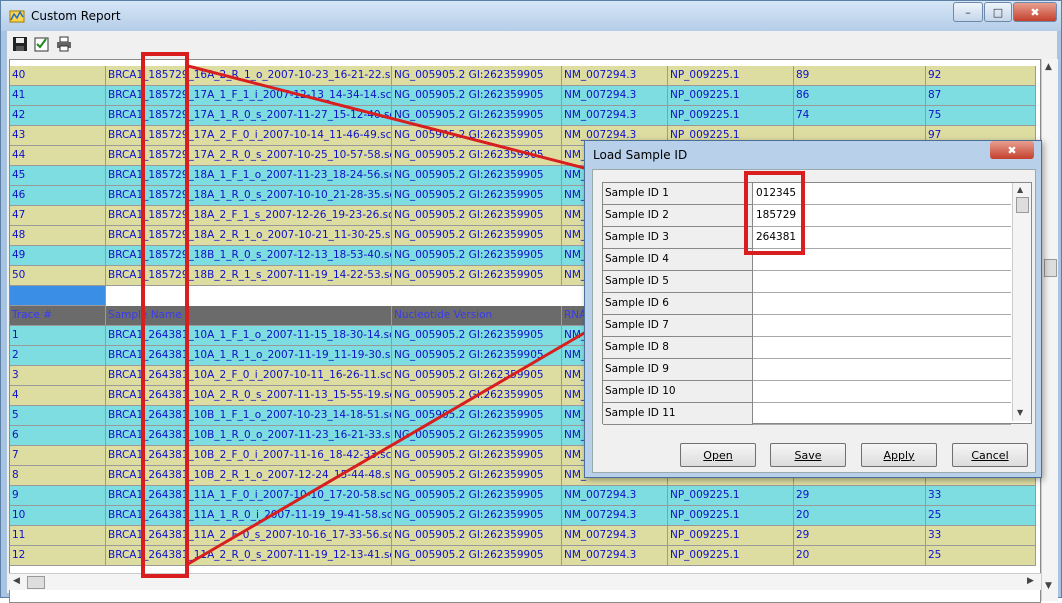 The height and width of the screenshot is (603, 1062). What do you see at coordinates (58, 396) in the screenshot?
I see `grid-cell: 4` at bounding box center [58, 396].